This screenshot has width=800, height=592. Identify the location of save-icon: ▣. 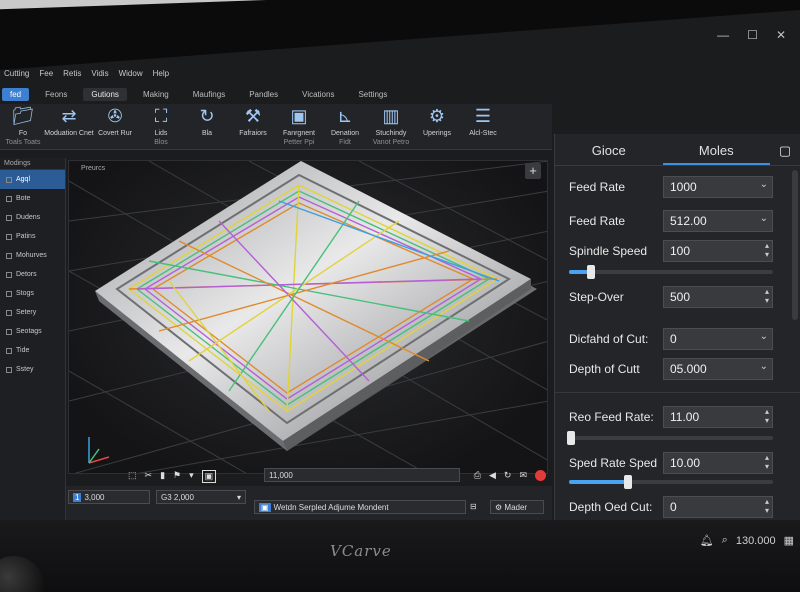
(209, 476).